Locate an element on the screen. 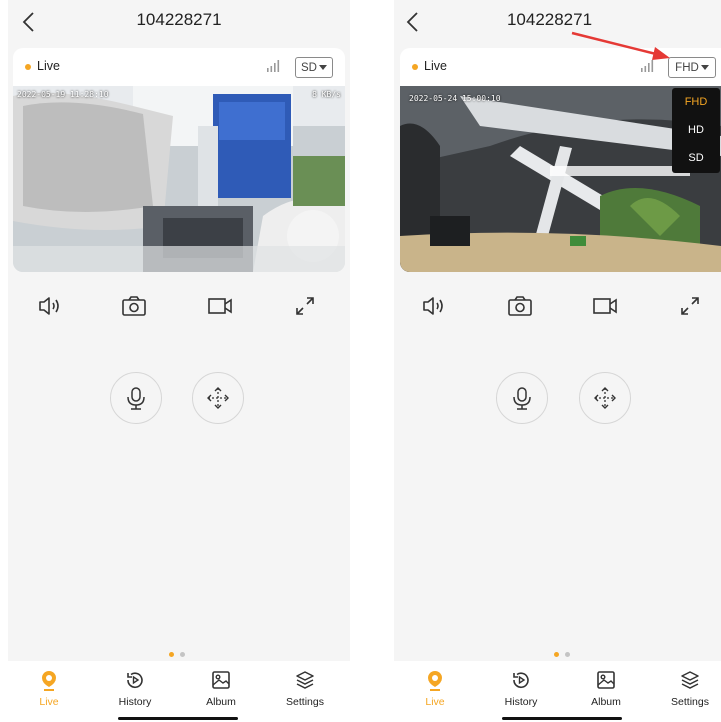 The height and width of the screenshot is (722, 721). quality-dropdown-menu: FHD HD SD is located at coordinates (696, 130).